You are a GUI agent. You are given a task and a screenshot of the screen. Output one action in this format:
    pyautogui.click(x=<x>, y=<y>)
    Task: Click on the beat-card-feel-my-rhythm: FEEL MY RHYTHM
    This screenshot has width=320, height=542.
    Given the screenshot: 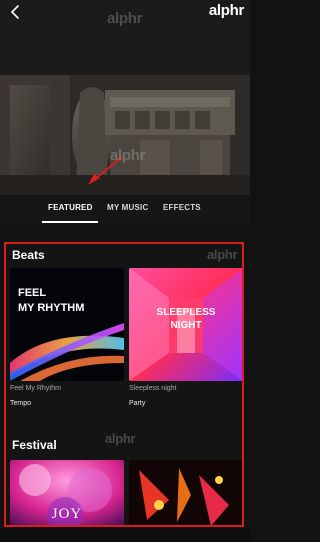 What is the action you would take?
    pyautogui.click(x=67, y=324)
    